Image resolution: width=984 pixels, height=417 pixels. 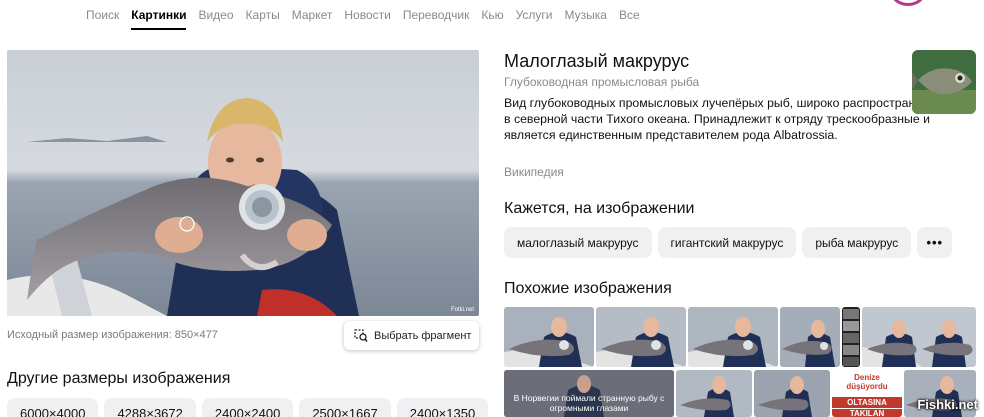 What do you see at coordinates (534, 172) in the screenshot?
I see `entity-source-link: Википедия` at bounding box center [534, 172].